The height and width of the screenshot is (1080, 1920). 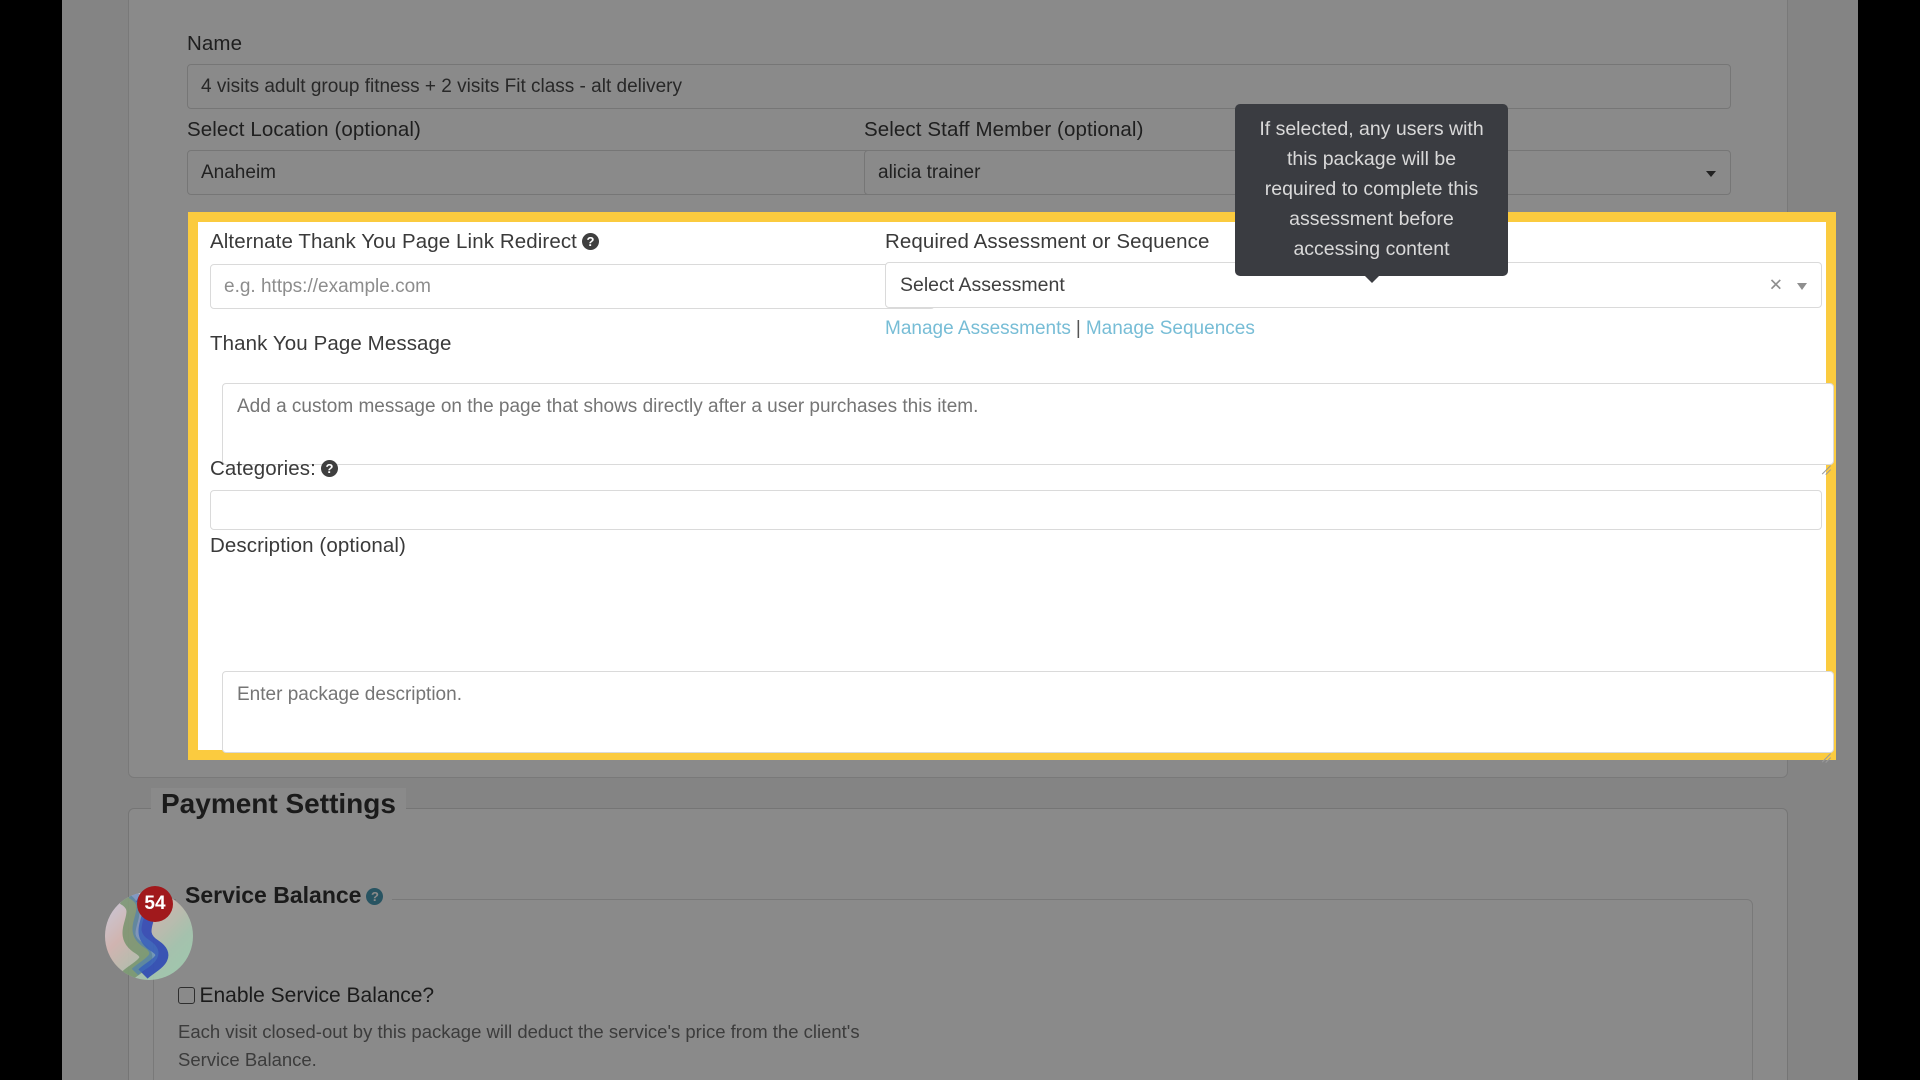 What do you see at coordinates (404, 242) in the screenshot?
I see `alt-redirect-label: Alternate Thank You Page Link Redirect?` at bounding box center [404, 242].